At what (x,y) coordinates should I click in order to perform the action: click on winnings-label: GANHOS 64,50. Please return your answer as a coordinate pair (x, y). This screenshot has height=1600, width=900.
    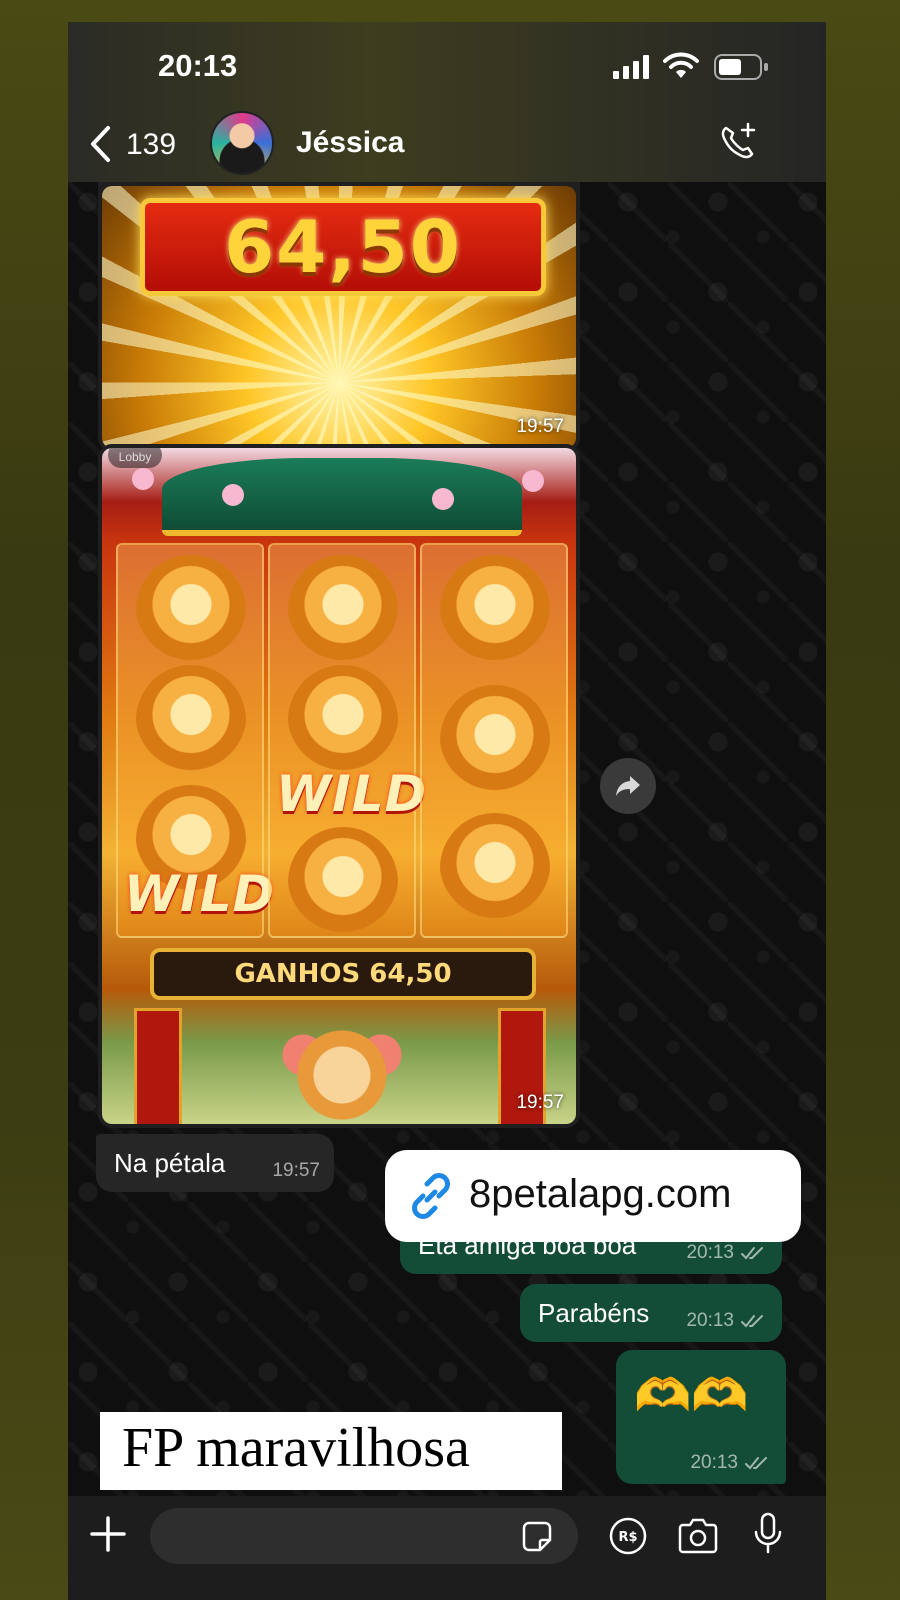
    Looking at the image, I should click on (343, 974).